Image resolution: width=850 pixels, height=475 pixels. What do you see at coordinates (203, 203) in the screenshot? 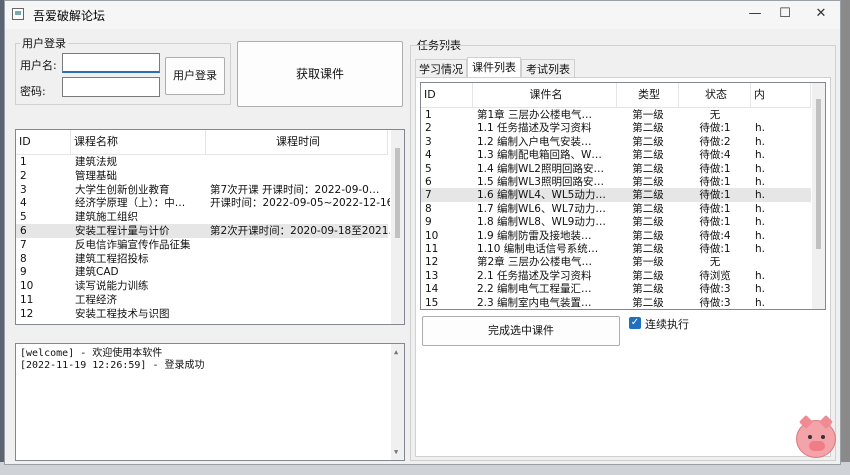
I see `table-row: 4 经济学原理（上）：中… 开课时间：2022-09-05~2022-12-16` at bounding box center [203, 203].